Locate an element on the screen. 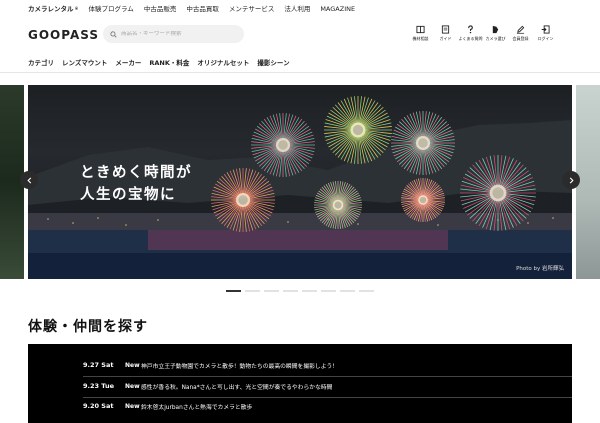 The height and width of the screenshot is (423, 600). event-date: 9.23 Tue is located at coordinates (99, 386).